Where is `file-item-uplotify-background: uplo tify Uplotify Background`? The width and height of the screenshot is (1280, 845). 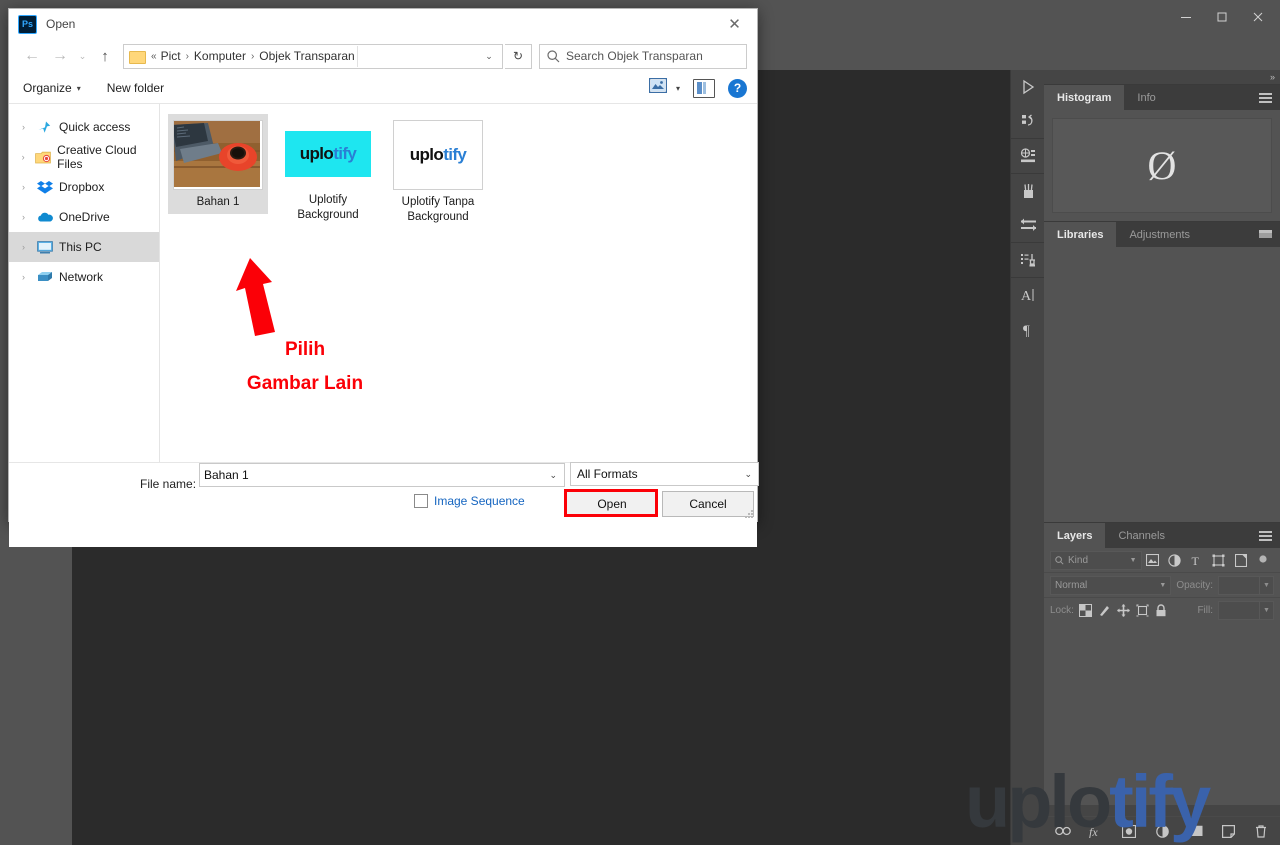 file-item-uplotify-background: uplo tify Uplotify Background is located at coordinates (328, 170).